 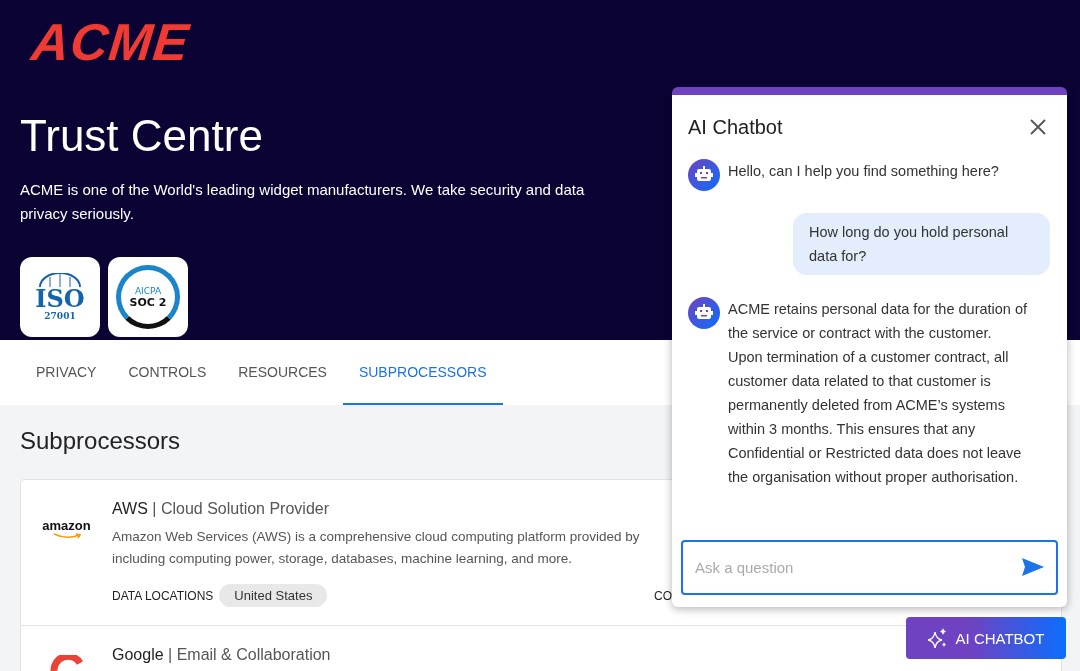 What do you see at coordinates (110, 42) in the screenshot?
I see `acme-logo: ACME` at bounding box center [110, 42].